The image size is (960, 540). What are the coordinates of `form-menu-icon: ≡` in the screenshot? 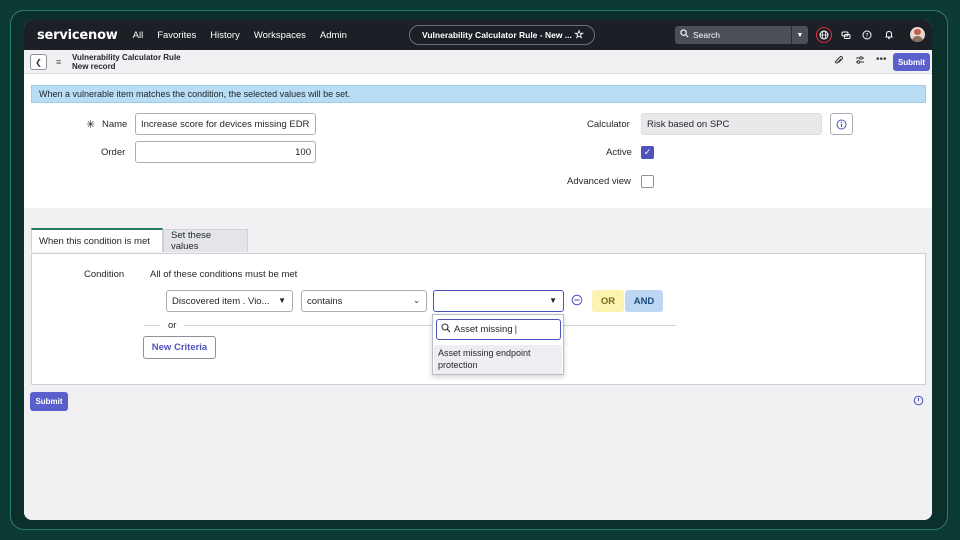 It's located at (58, 62).